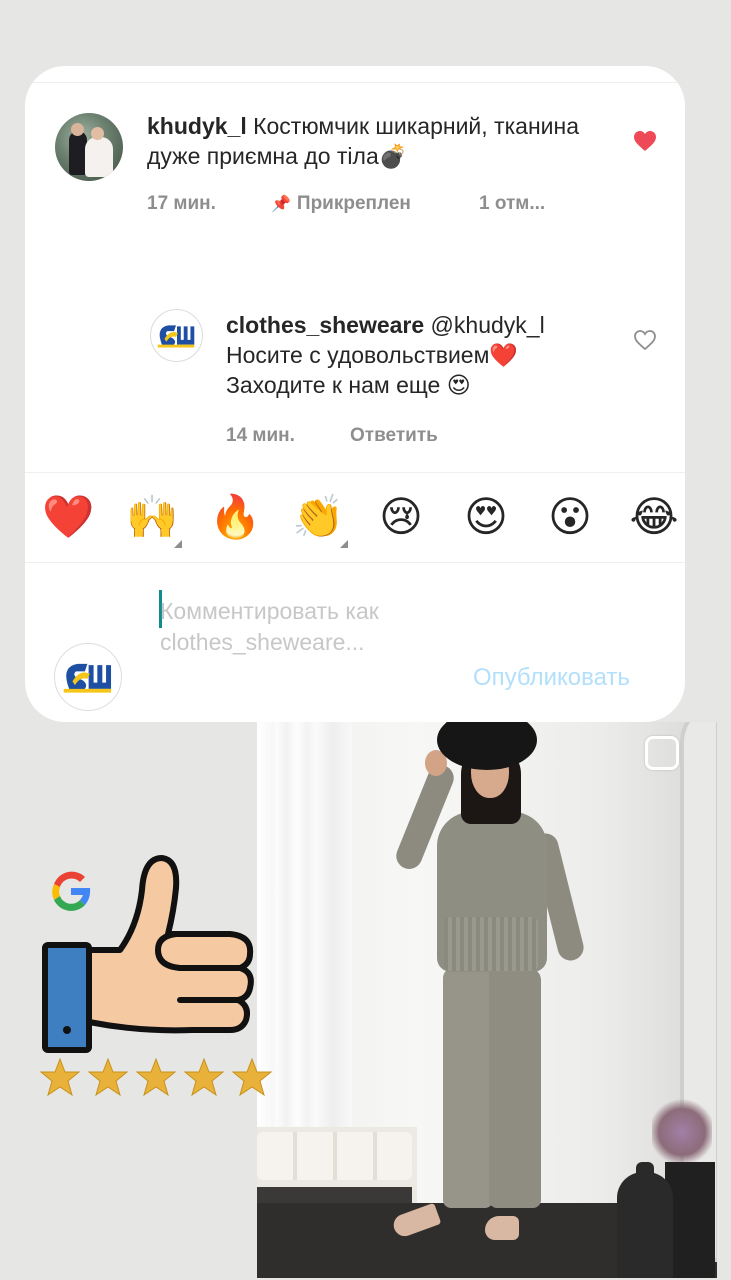 The image size is (731, 1280). Describe the element at coordinates (570, 517) in the screenshot. I see `reaction-surprised-face: 😮` at that location.